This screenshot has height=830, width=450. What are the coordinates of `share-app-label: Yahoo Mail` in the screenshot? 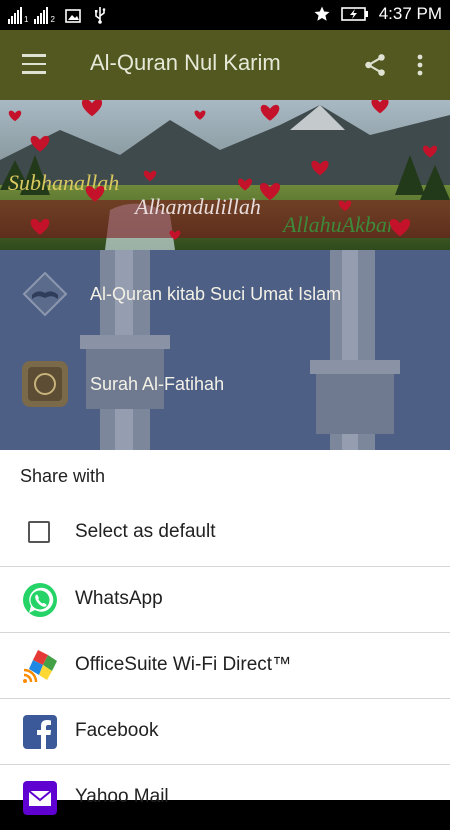 It's located at (122, 796).